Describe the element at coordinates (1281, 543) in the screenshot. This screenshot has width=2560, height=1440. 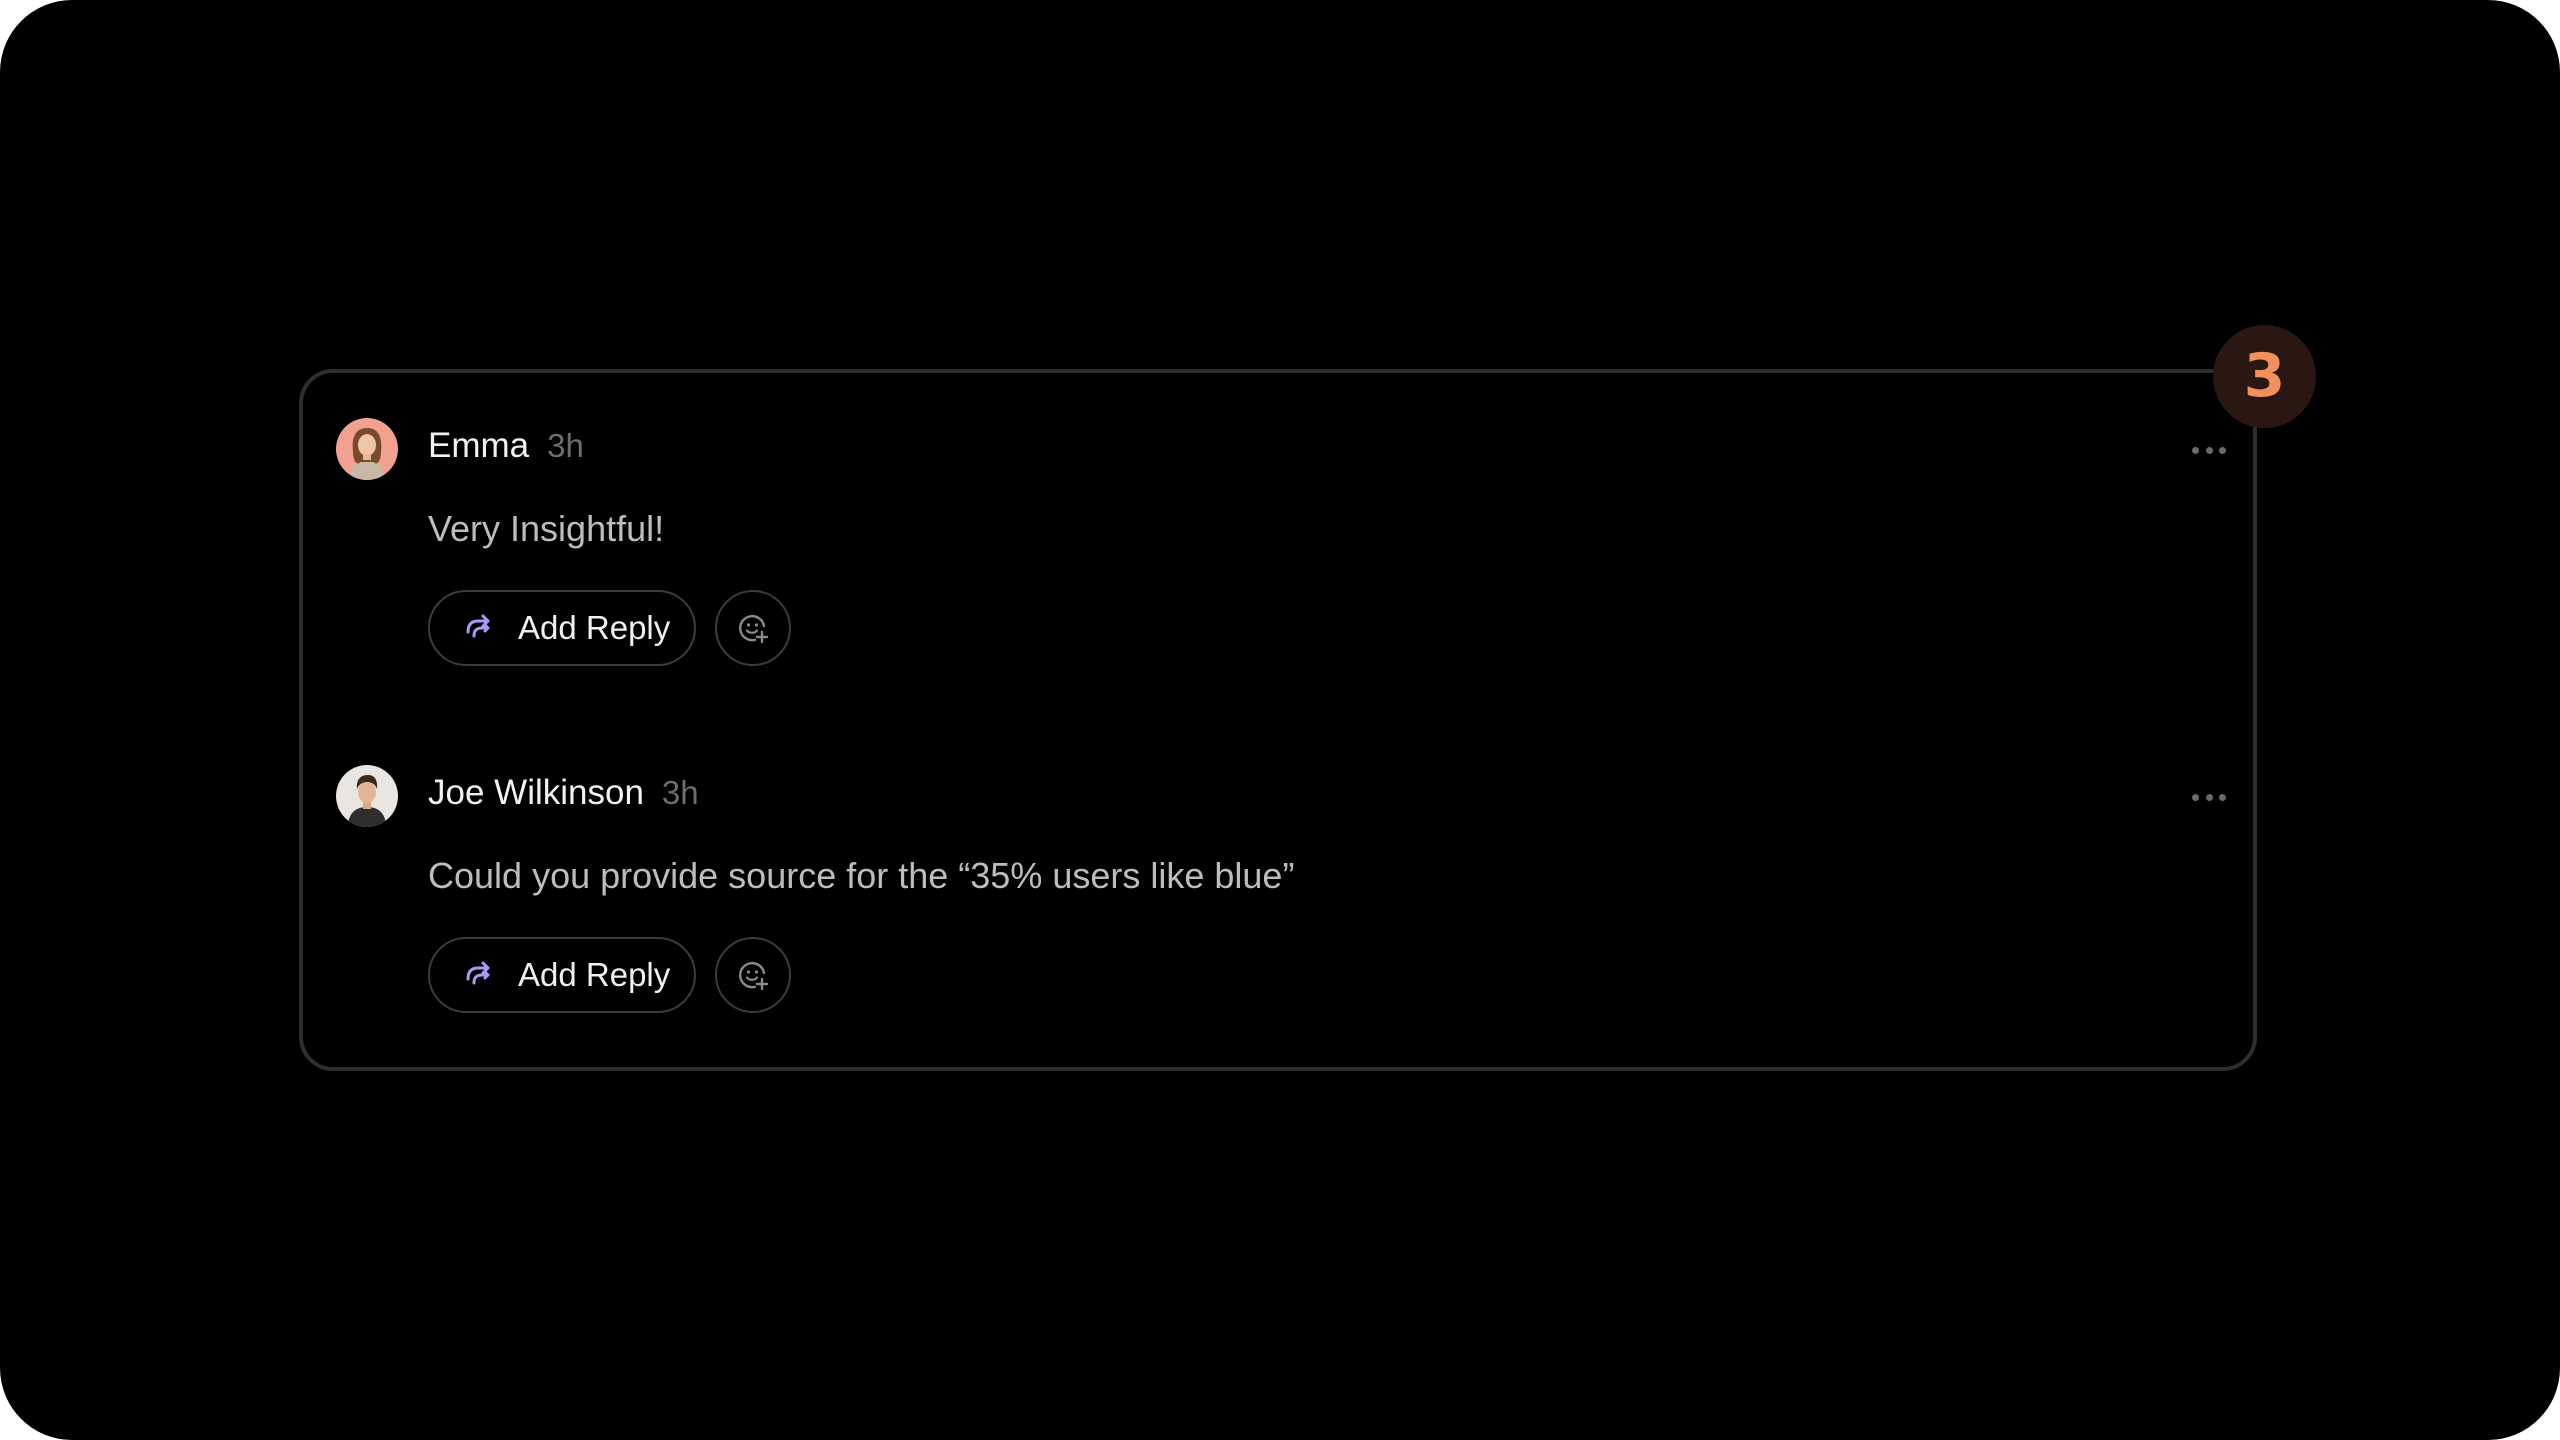
I see `comment-item: Emma 3h Very Insightful! Add Reply` at that location.